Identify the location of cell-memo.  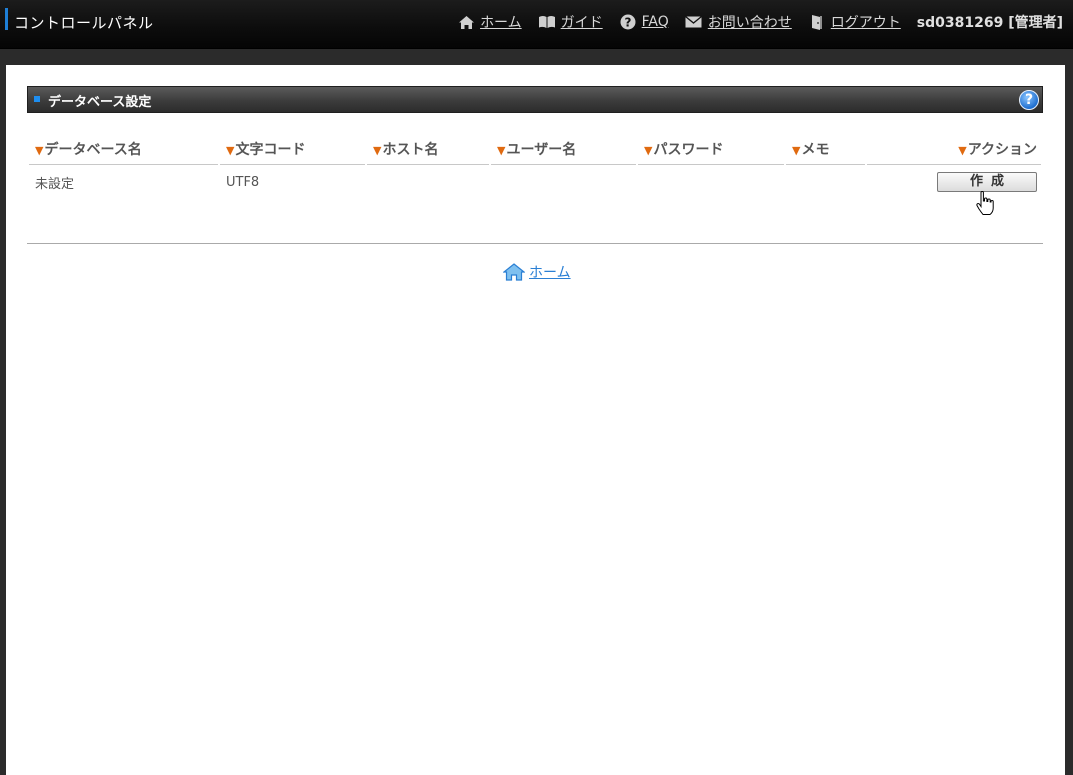
(825, 182).